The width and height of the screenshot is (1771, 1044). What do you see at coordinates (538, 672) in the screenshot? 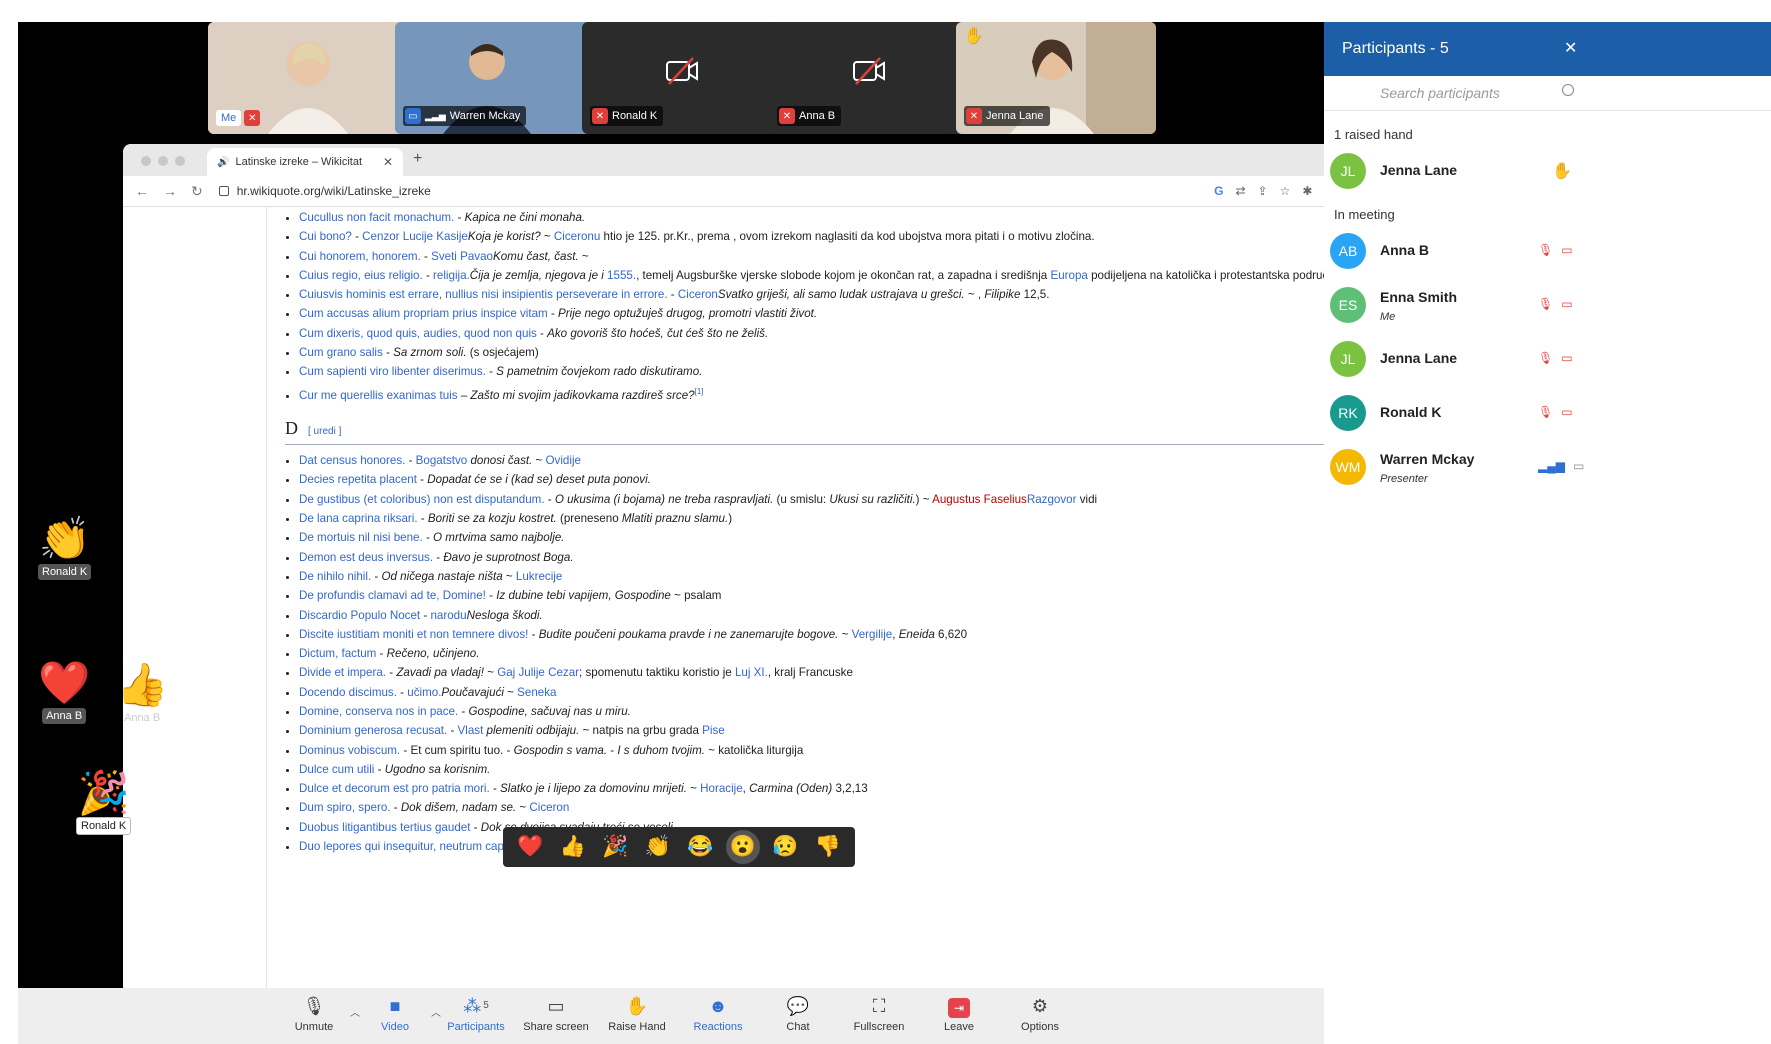
I see `quote-part: Gaj Julije Cezar` at bounding box center [538, 672].